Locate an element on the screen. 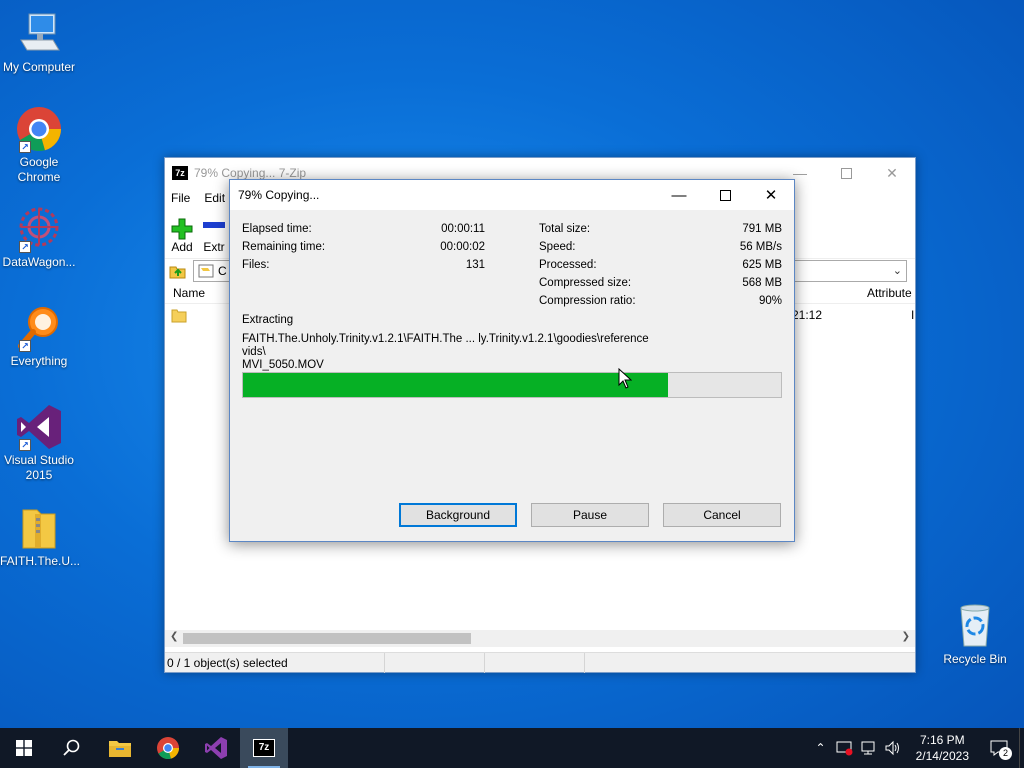 Image resolution: width=1024 pixels, height=768 pixels. total-size-label: Total size: is located at coordinates (565, 229).